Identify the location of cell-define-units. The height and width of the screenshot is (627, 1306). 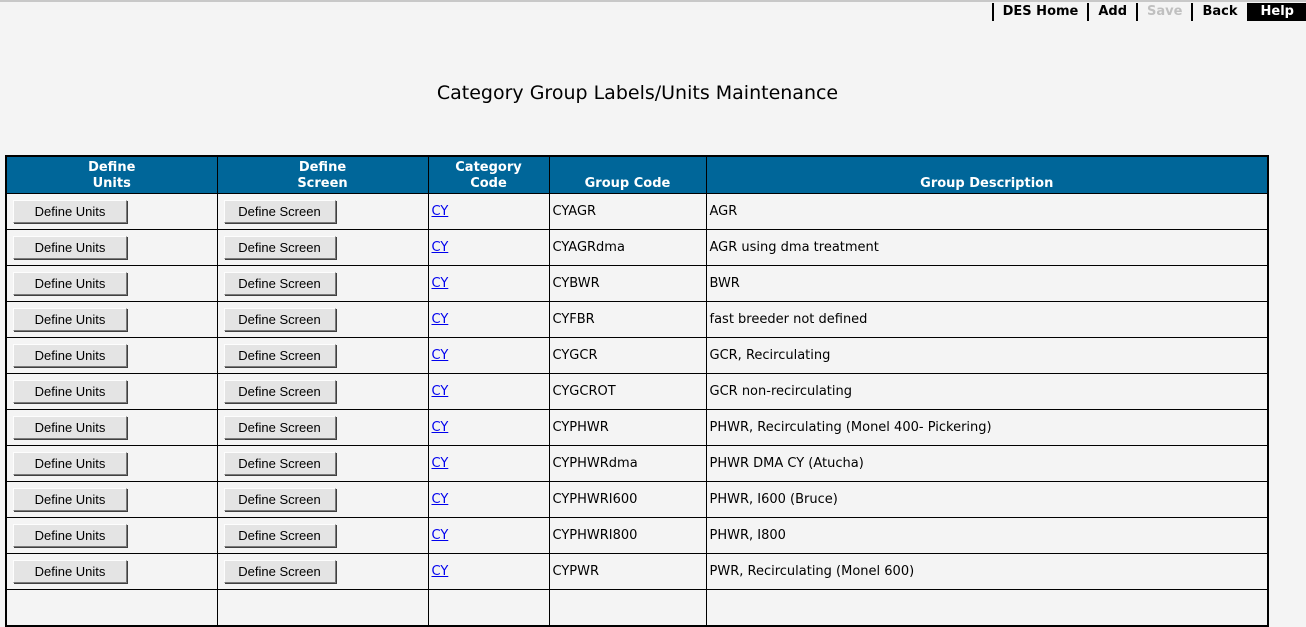
(111, 608).